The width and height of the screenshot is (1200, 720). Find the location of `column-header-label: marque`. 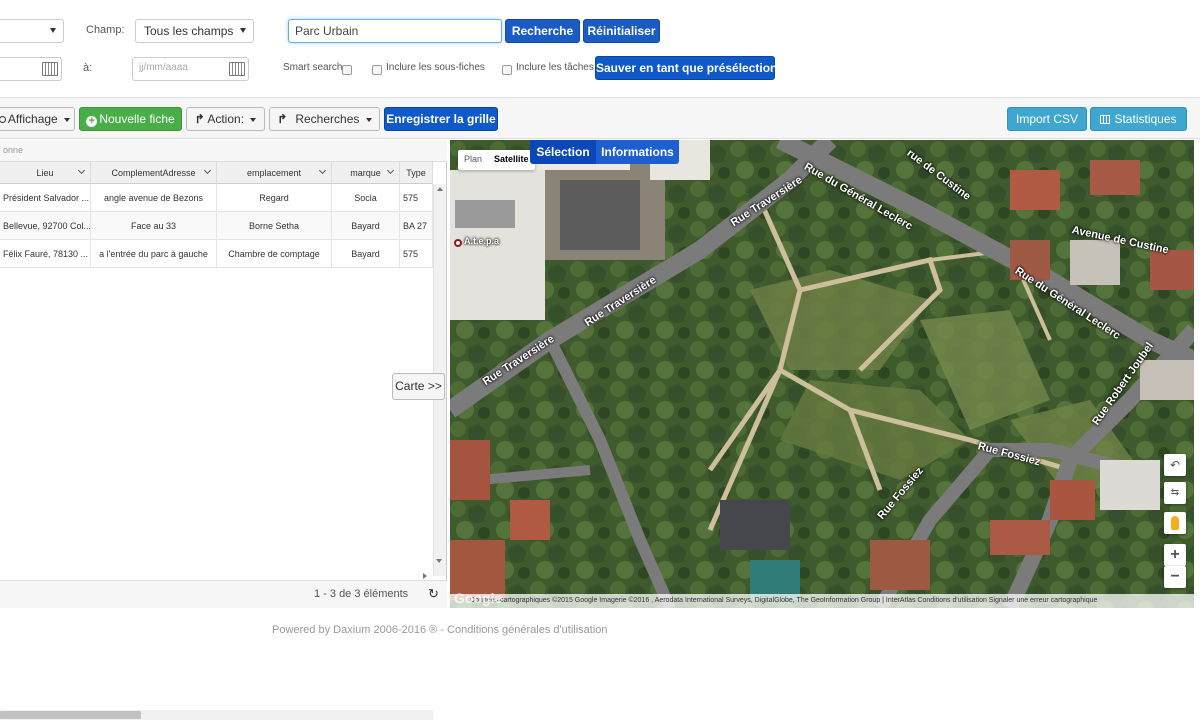

column-header-label: marque is located at coordinates (365, 173).